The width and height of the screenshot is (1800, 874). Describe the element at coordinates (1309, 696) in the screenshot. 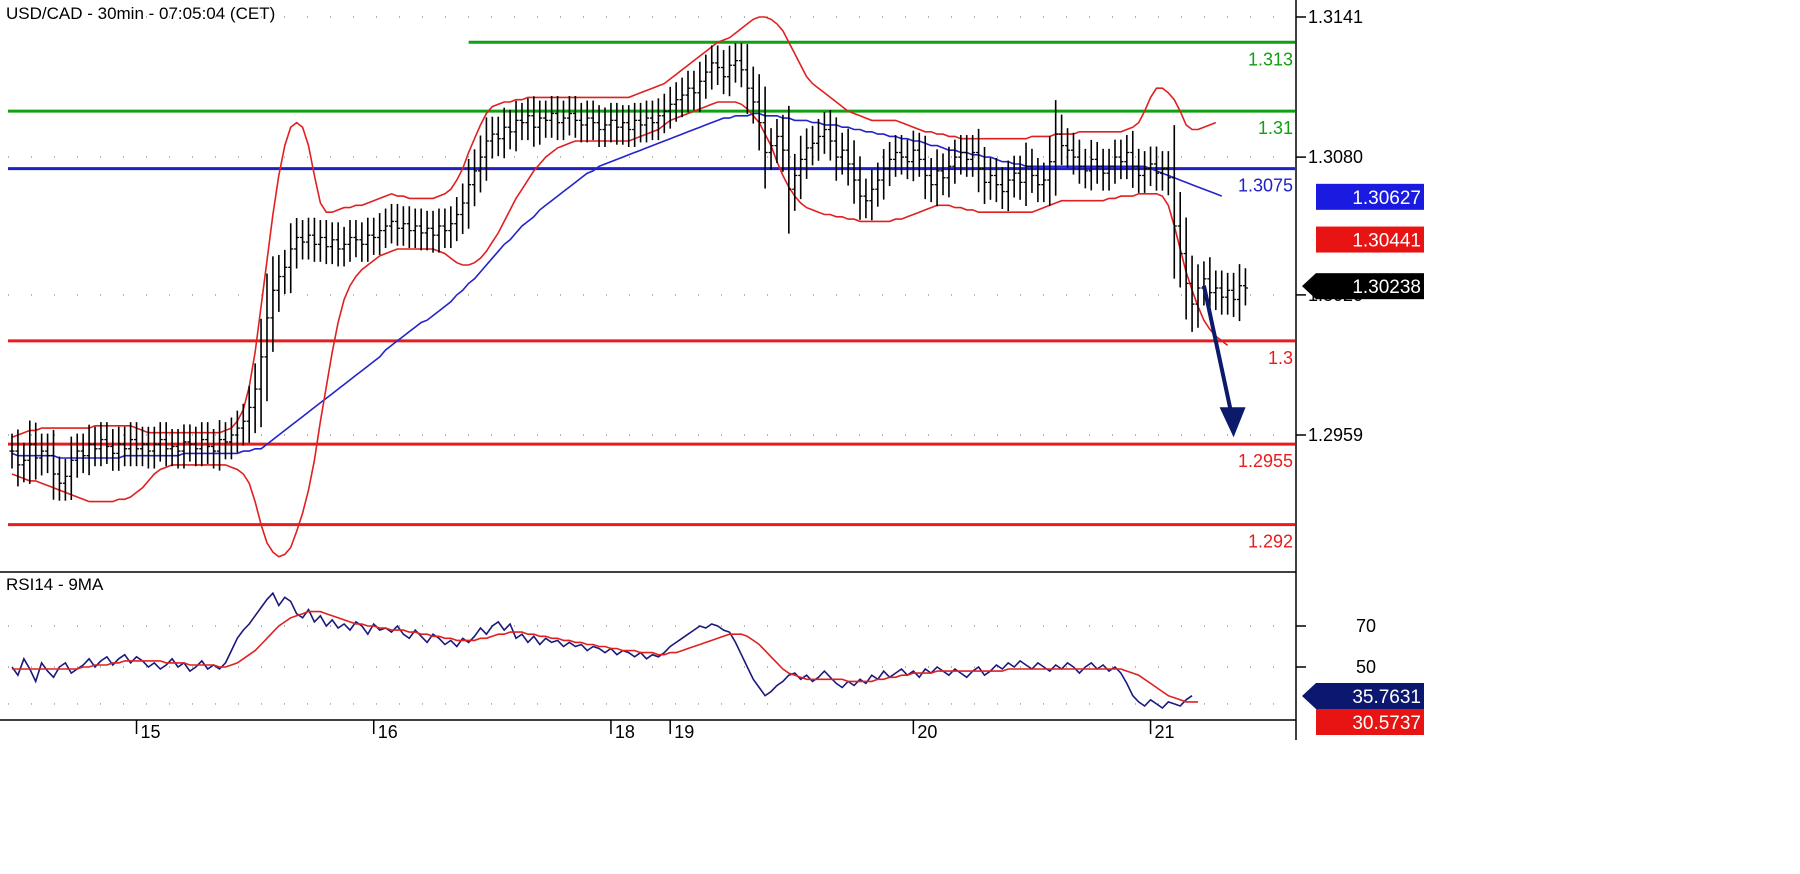

I see `rsi-badge-pointer` at that location.